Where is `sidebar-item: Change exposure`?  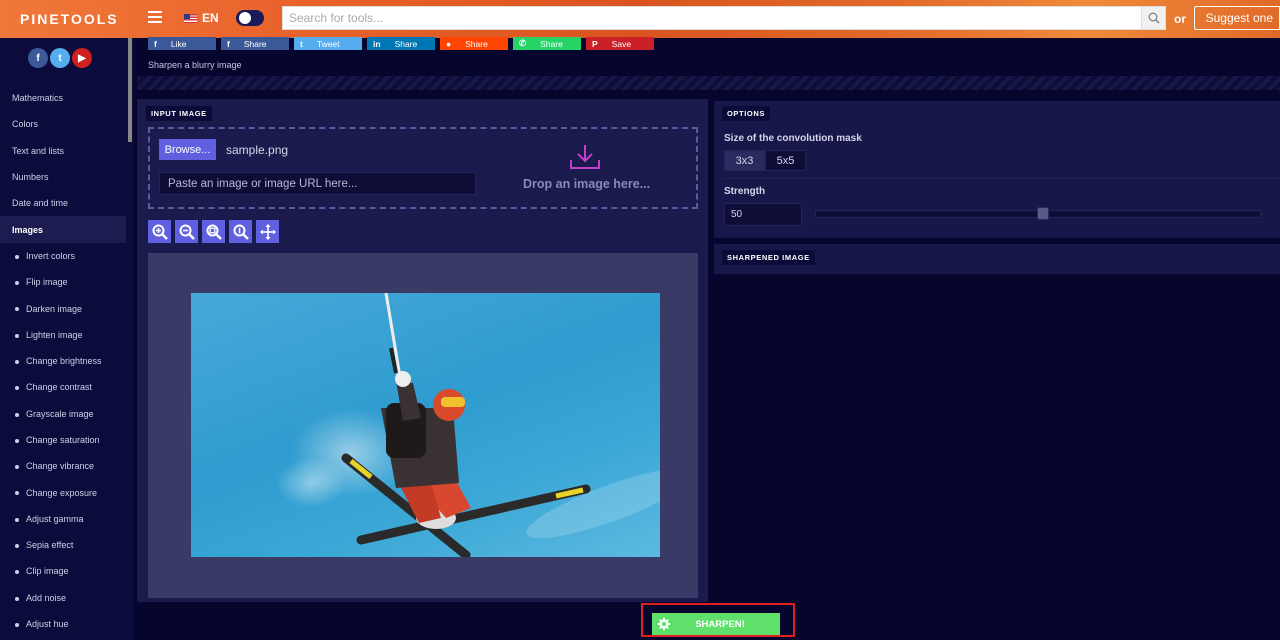
sidebar-item: Change exposure is located at coordinates (63, 492).